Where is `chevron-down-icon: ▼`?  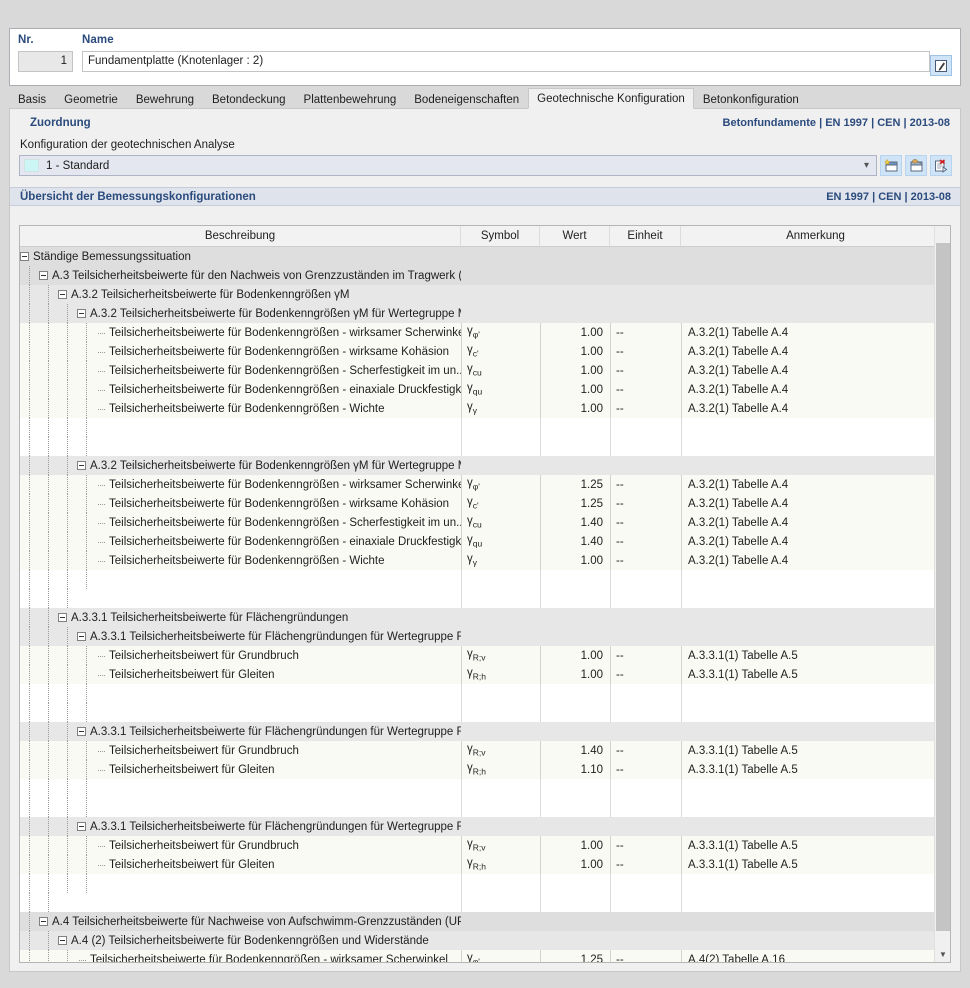
chevron-down-icon: ▼ is located at coordinates (942, 954).